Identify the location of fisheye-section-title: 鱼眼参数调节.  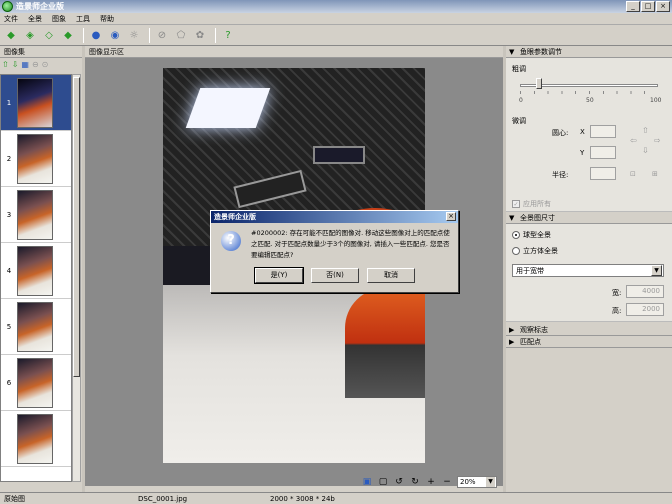
(541, 51).